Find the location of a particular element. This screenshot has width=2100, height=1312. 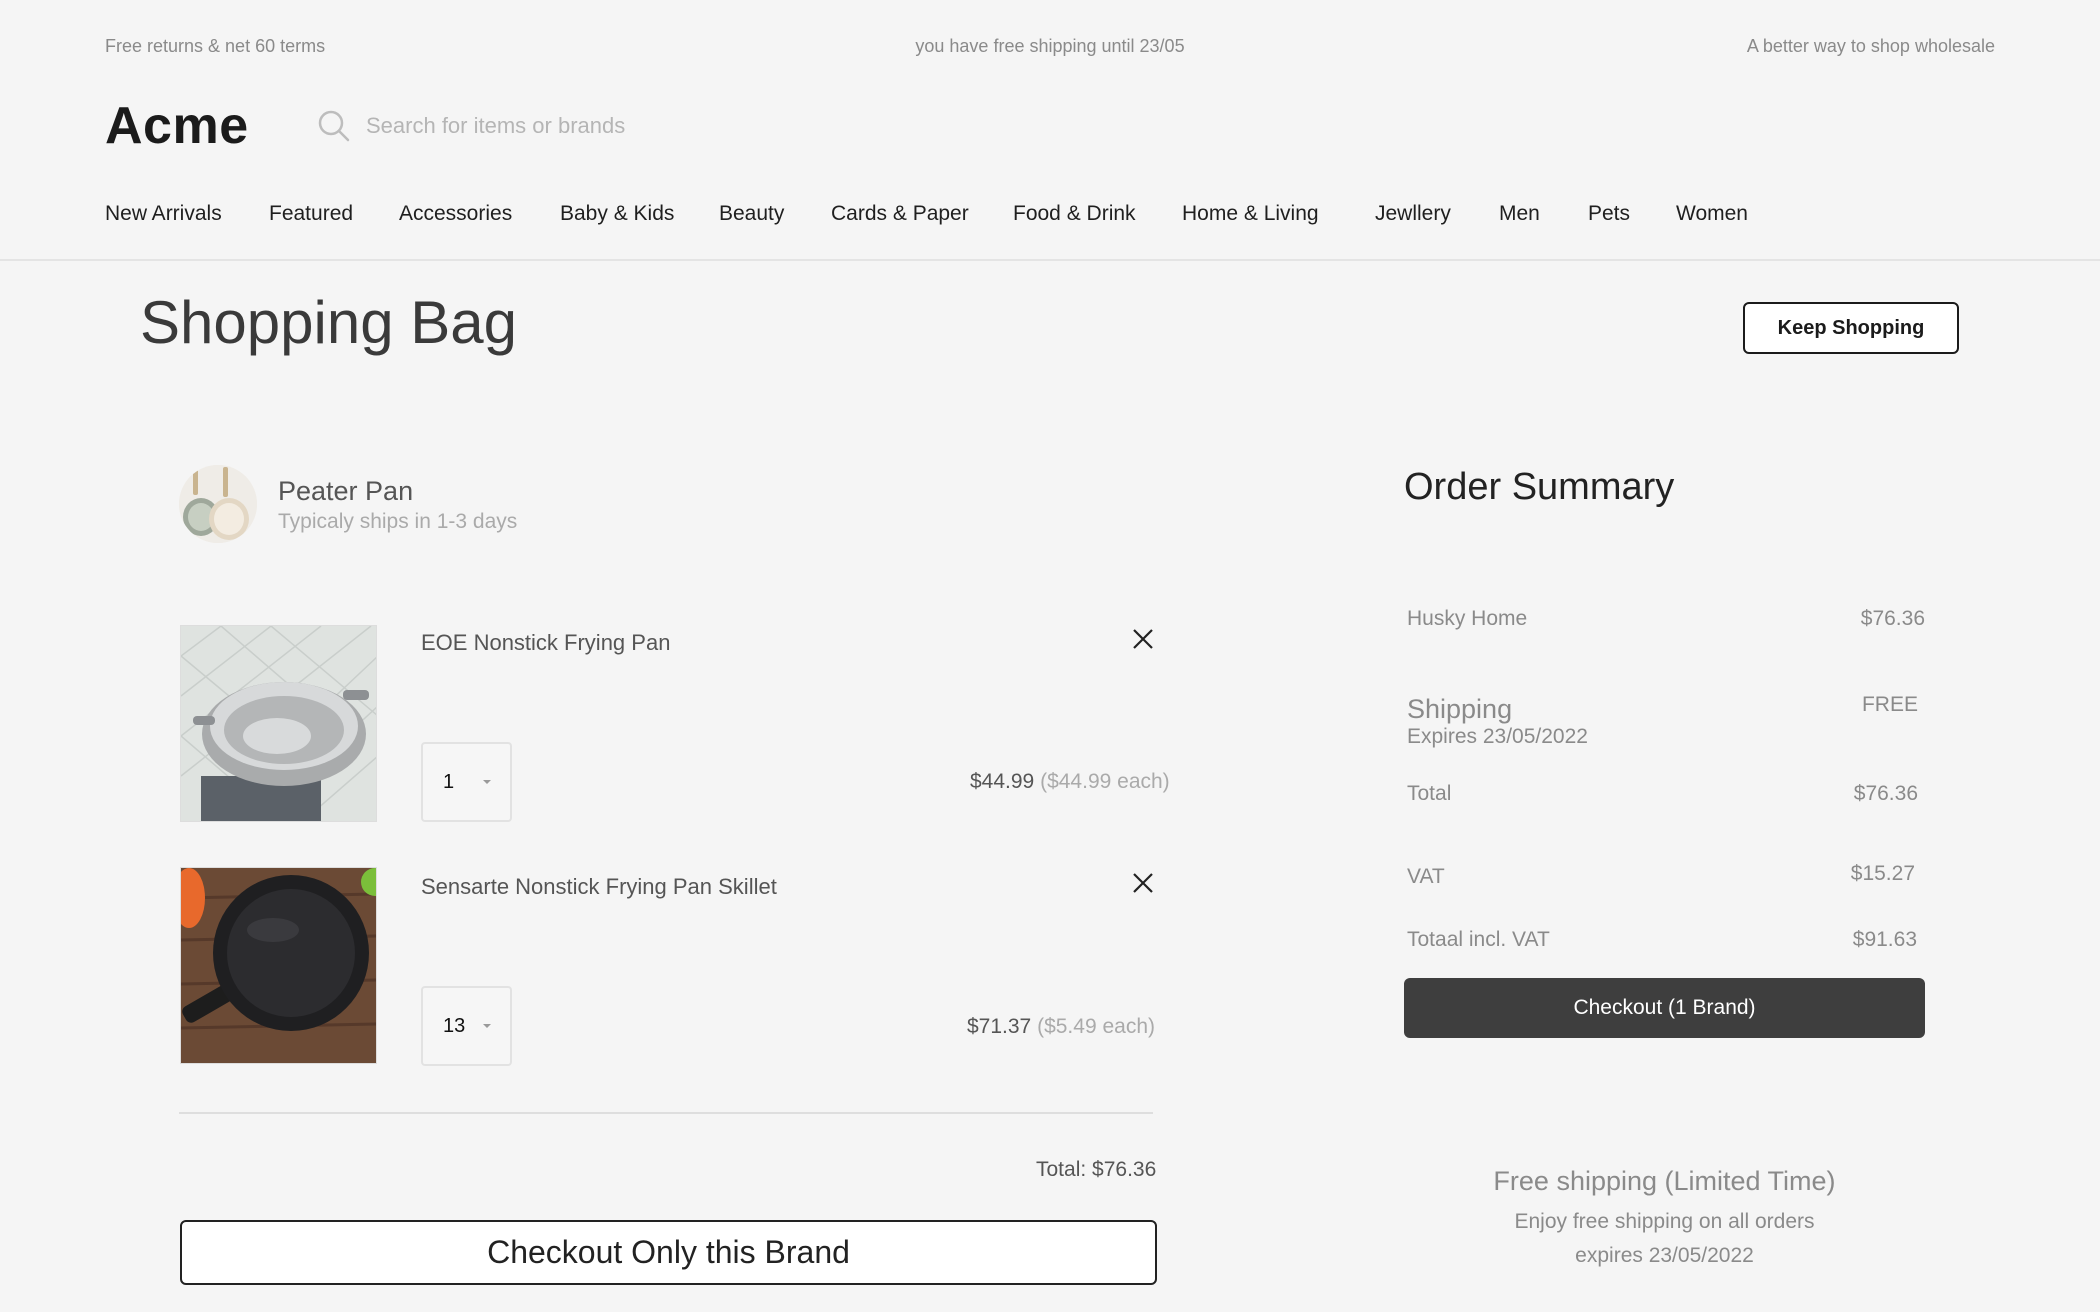

search-bar is located at coordinates (571, 126).